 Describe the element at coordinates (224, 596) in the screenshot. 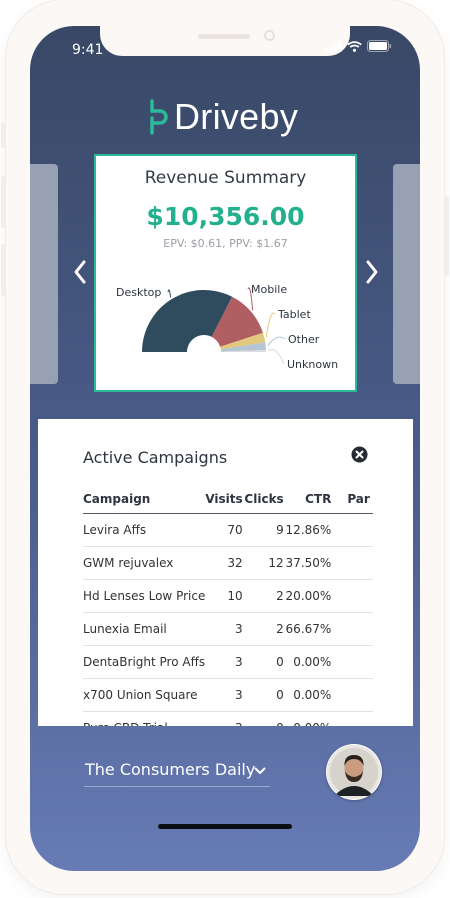

I see `cell-visits: 10` at that location.